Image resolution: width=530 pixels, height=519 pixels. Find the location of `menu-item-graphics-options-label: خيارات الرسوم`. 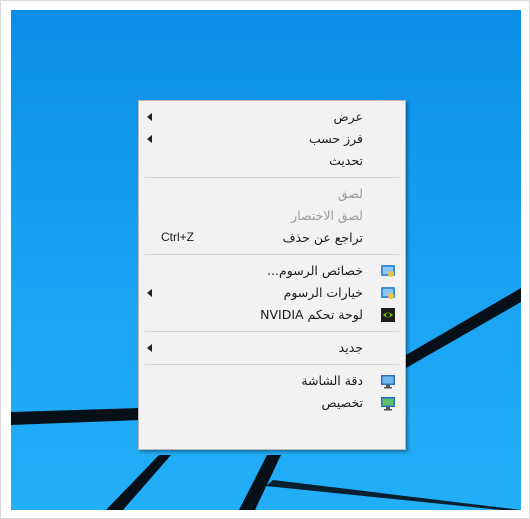

menu-item-graphics-options-label: خيارات الرسوم is located at coordinates (323, 292).